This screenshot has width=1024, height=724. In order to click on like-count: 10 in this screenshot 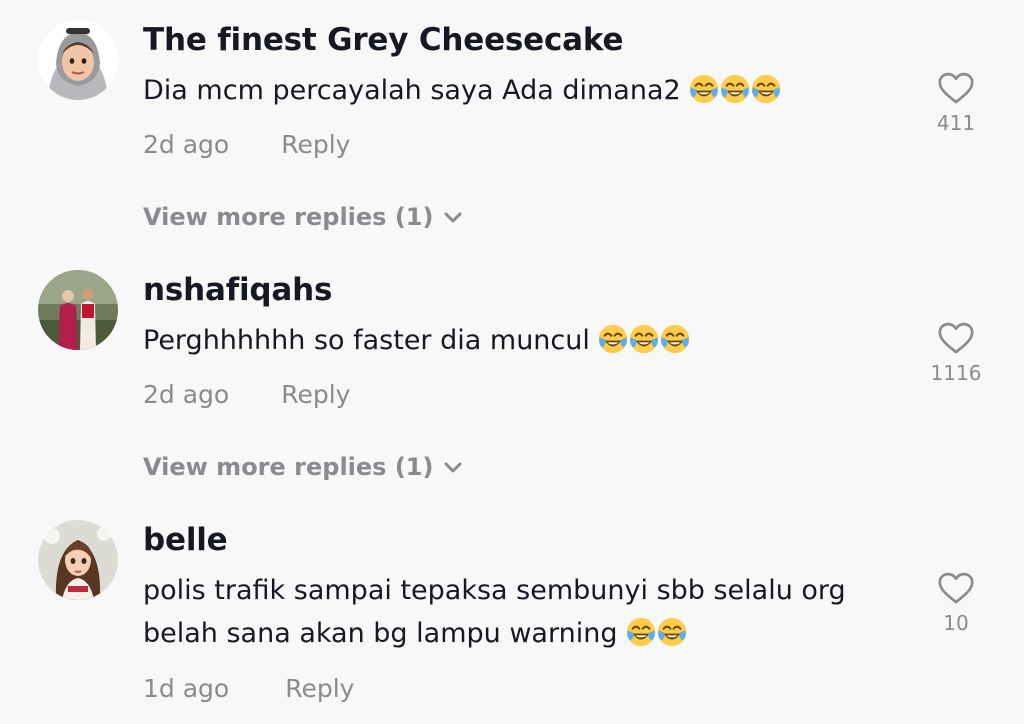, I will do `click(956, 623)`.